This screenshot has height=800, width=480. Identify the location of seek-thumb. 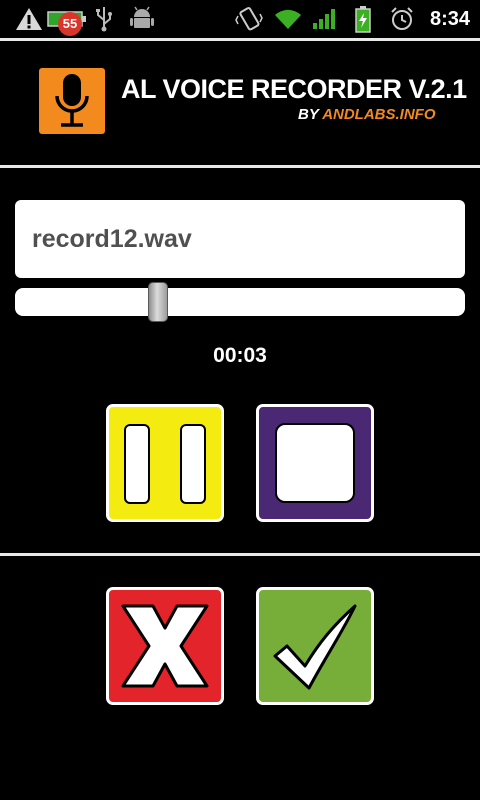
(158, 302).